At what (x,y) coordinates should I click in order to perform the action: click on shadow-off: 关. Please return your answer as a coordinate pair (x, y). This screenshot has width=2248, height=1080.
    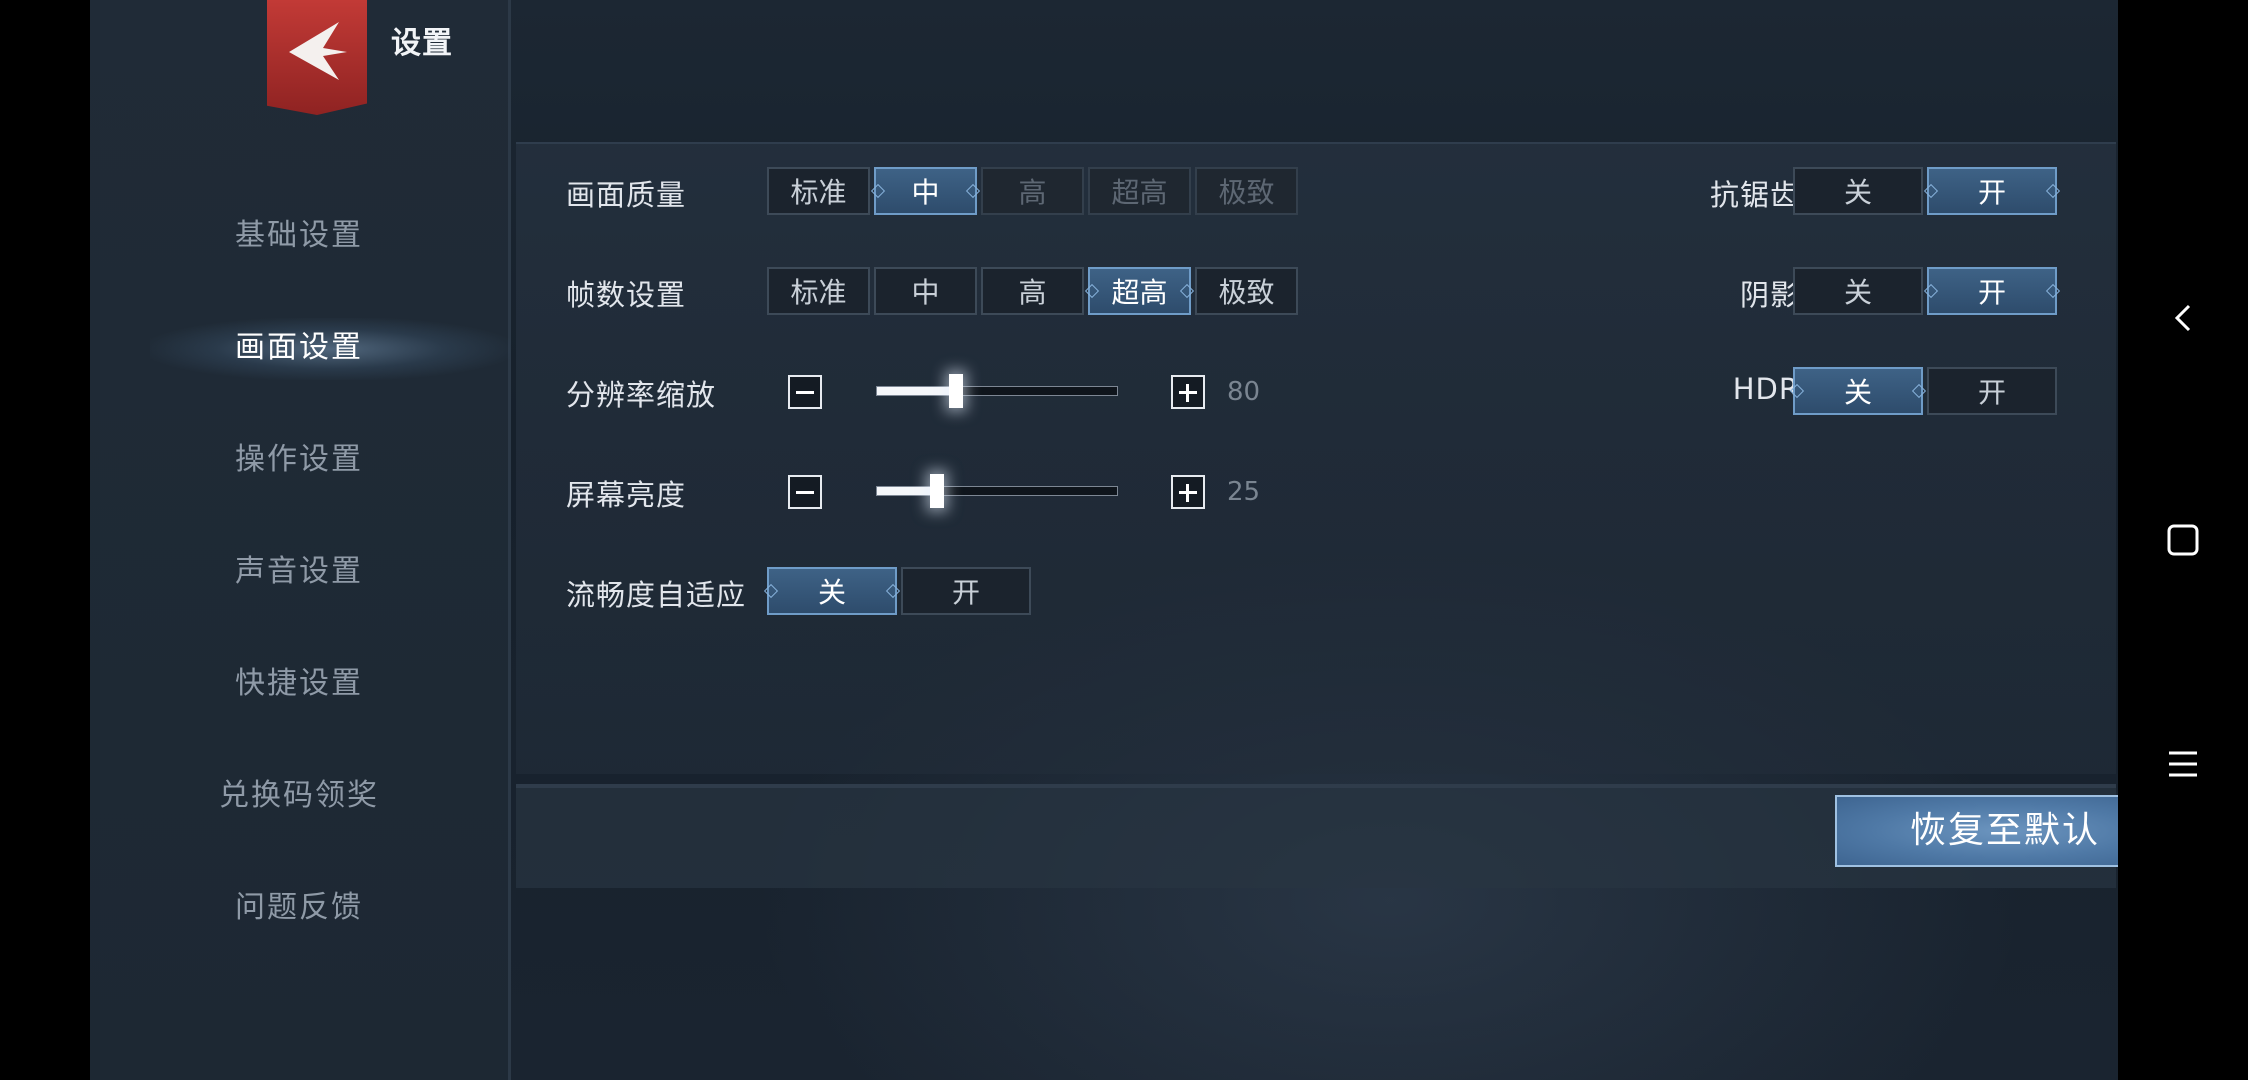
    Looking at the image, I should click on (1858, 291).